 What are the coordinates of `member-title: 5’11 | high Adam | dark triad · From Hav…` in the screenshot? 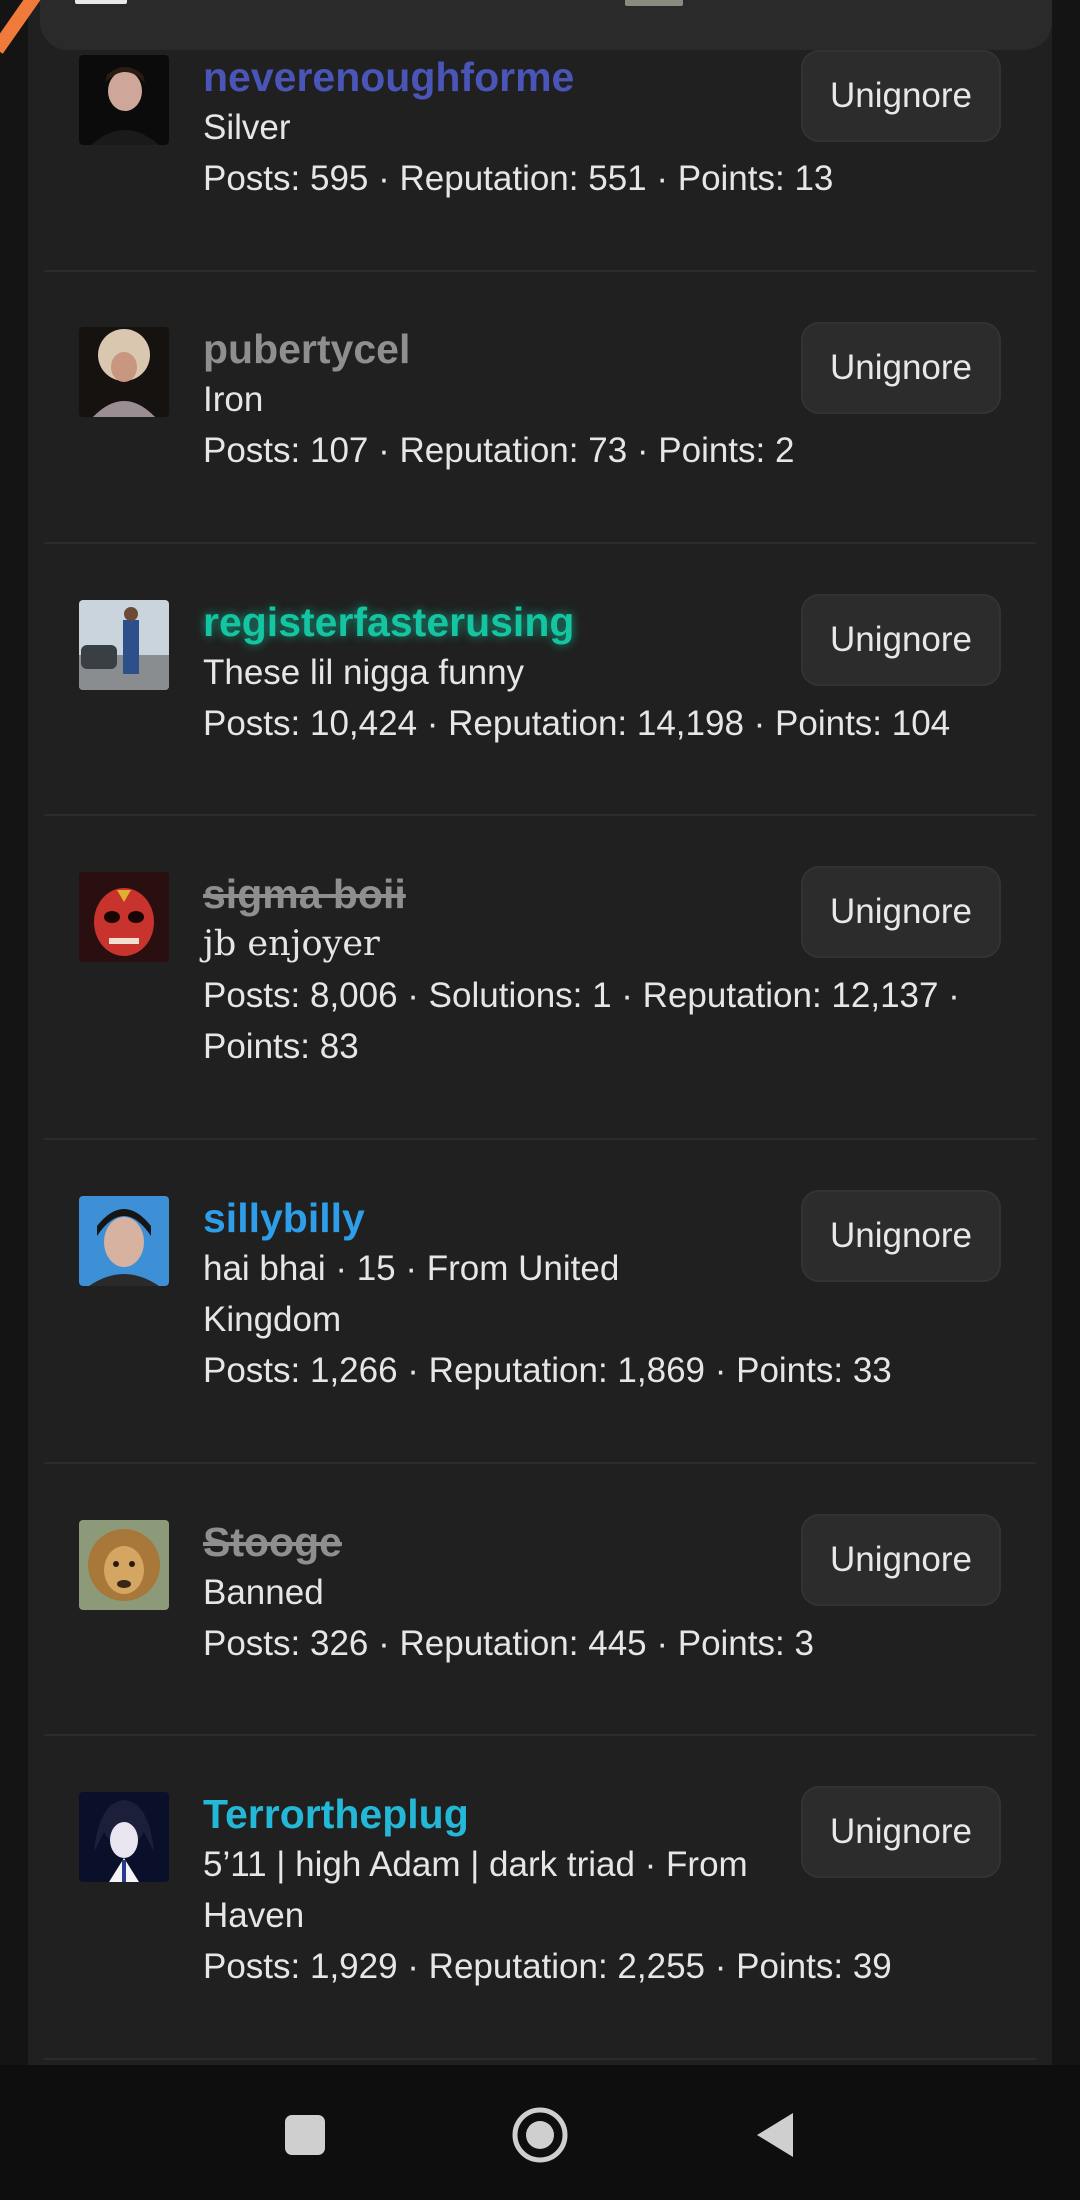 It's located at (475, 1890).